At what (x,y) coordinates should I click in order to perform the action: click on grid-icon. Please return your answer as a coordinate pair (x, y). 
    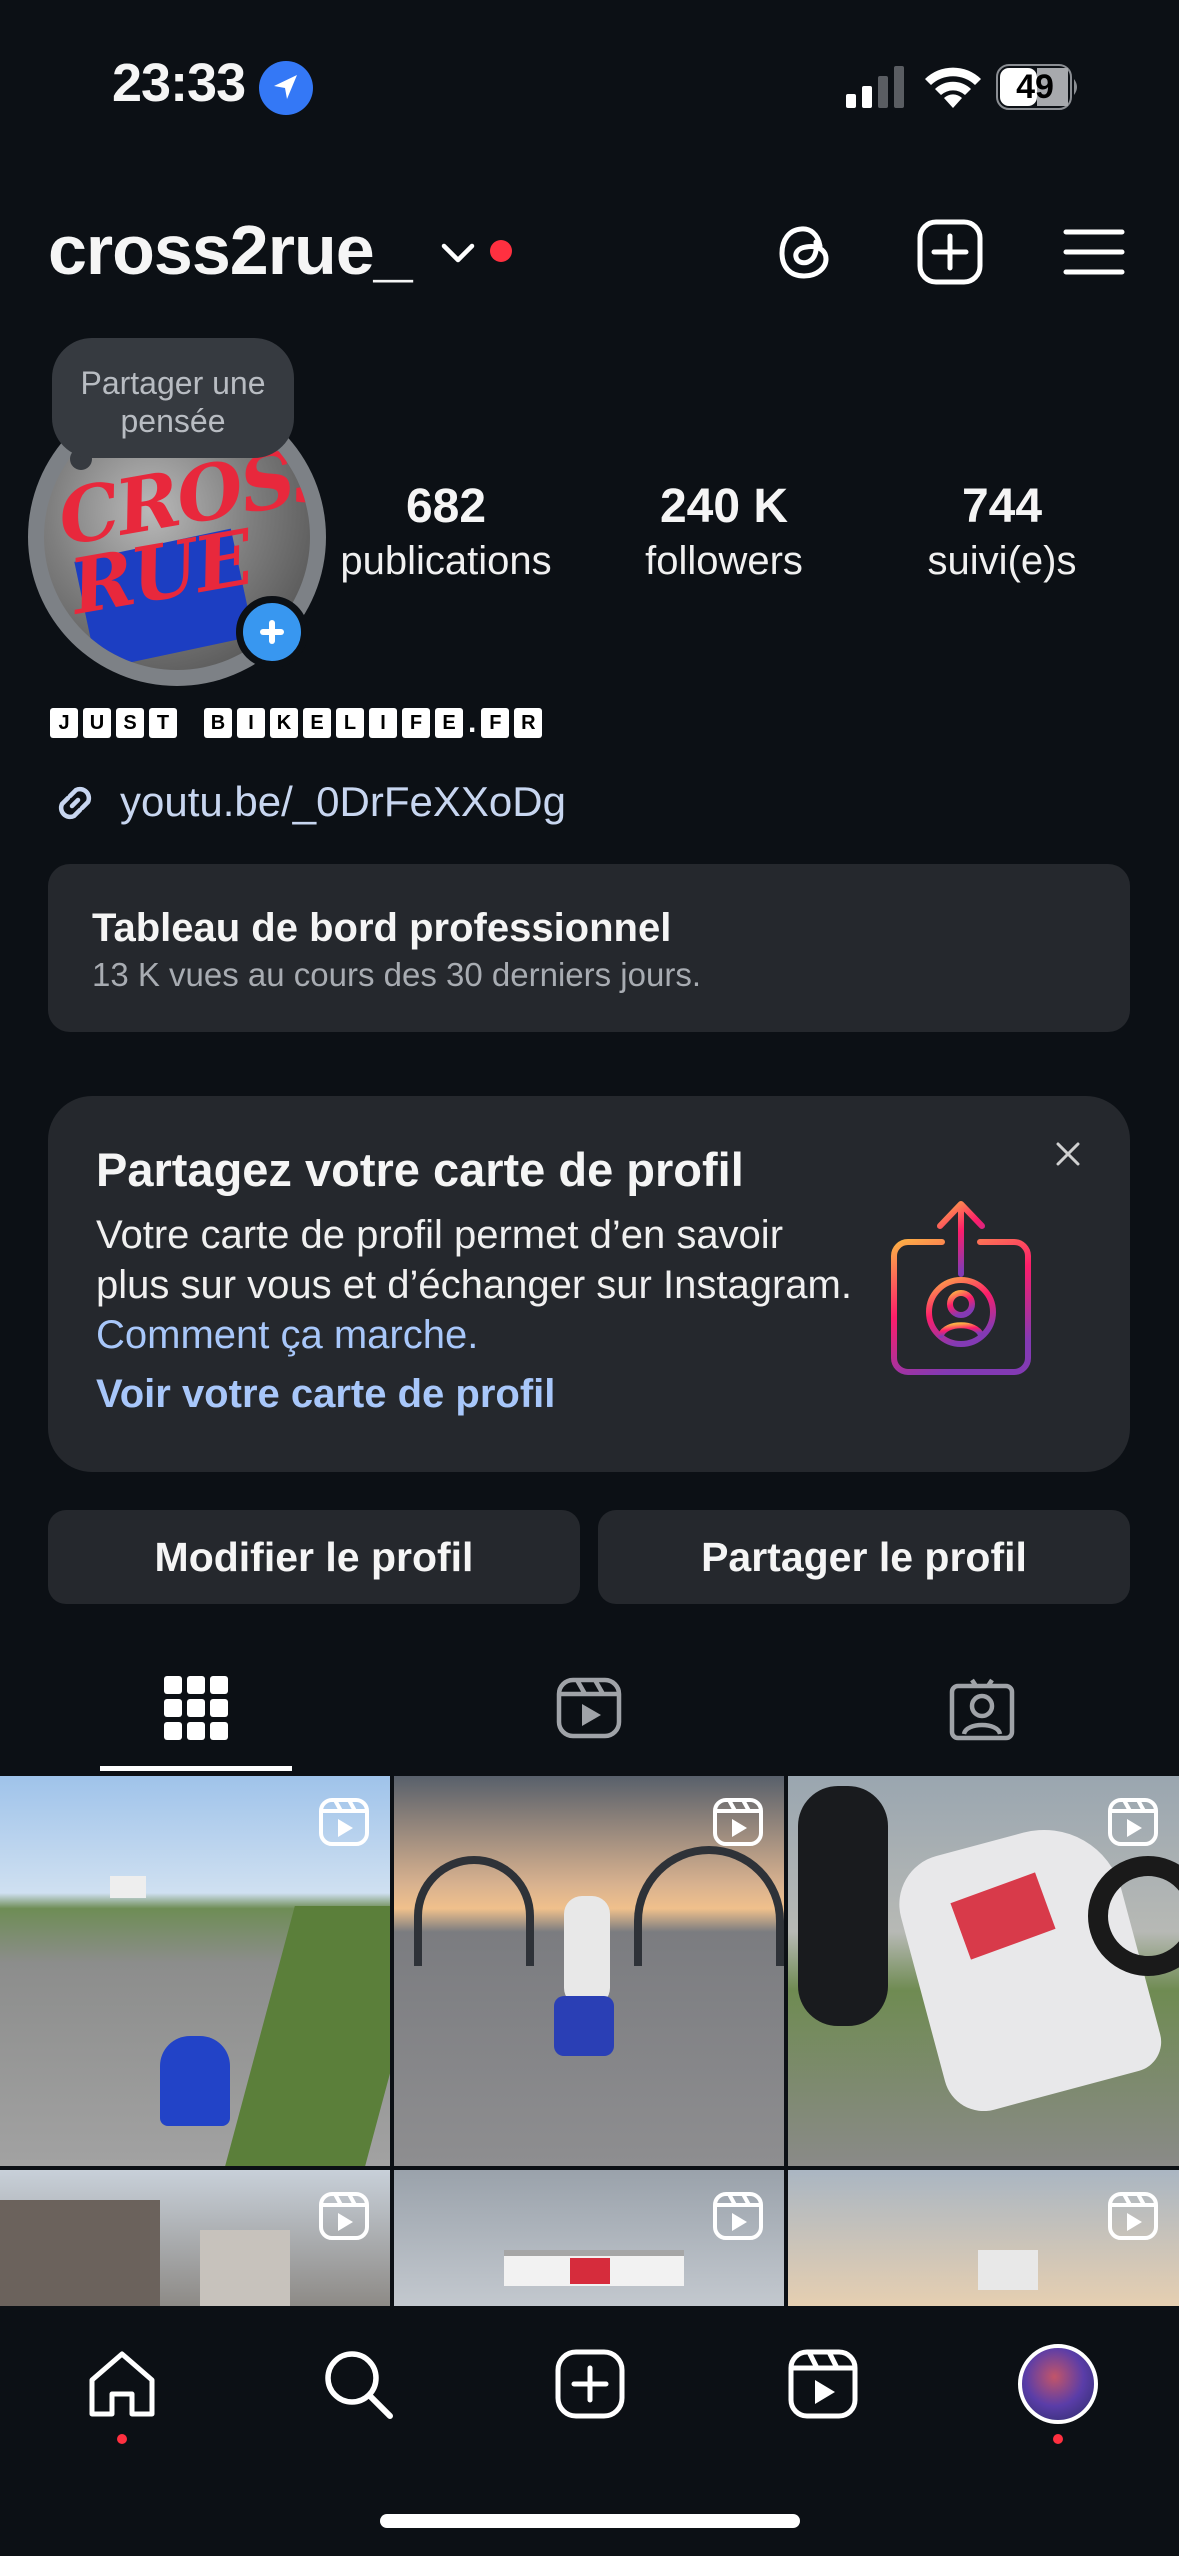
    Looking at the image, I should click on (196, 1708).